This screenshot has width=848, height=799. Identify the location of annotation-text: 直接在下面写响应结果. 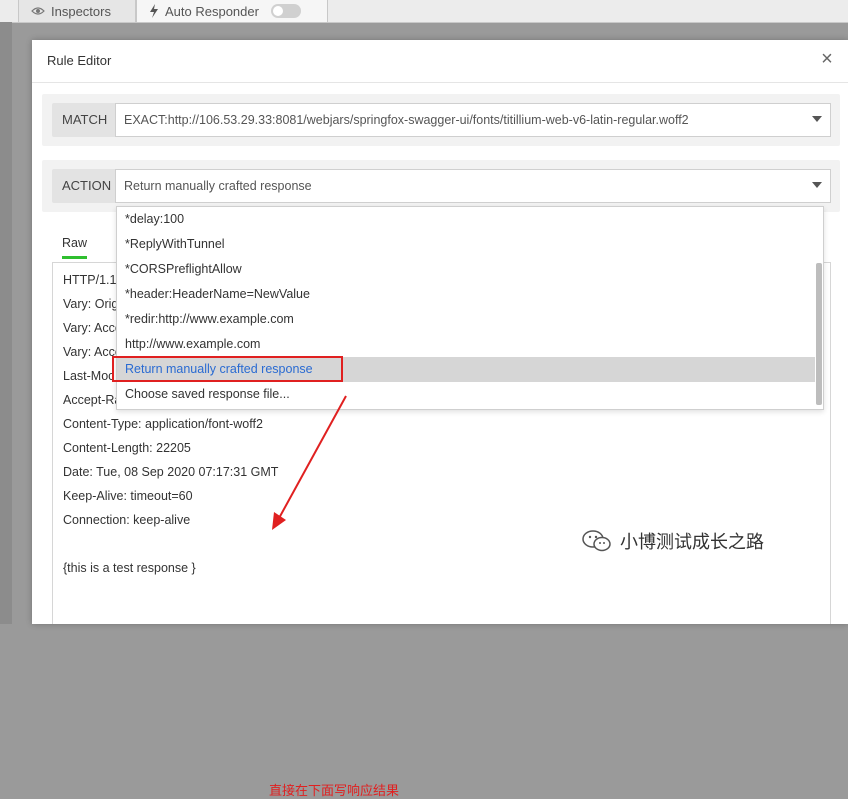
(334, 790).